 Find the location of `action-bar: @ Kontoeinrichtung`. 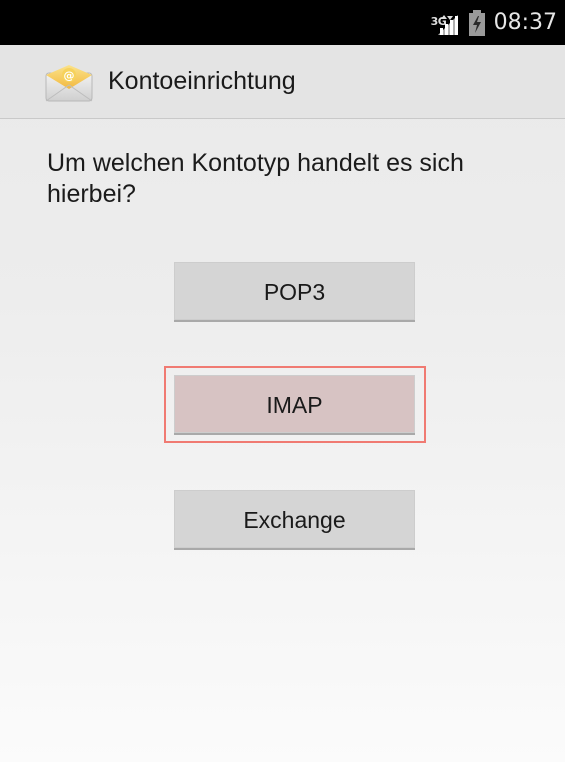

action-bar: @ Kontoeinrichtung is located at coordinates (282, 82).